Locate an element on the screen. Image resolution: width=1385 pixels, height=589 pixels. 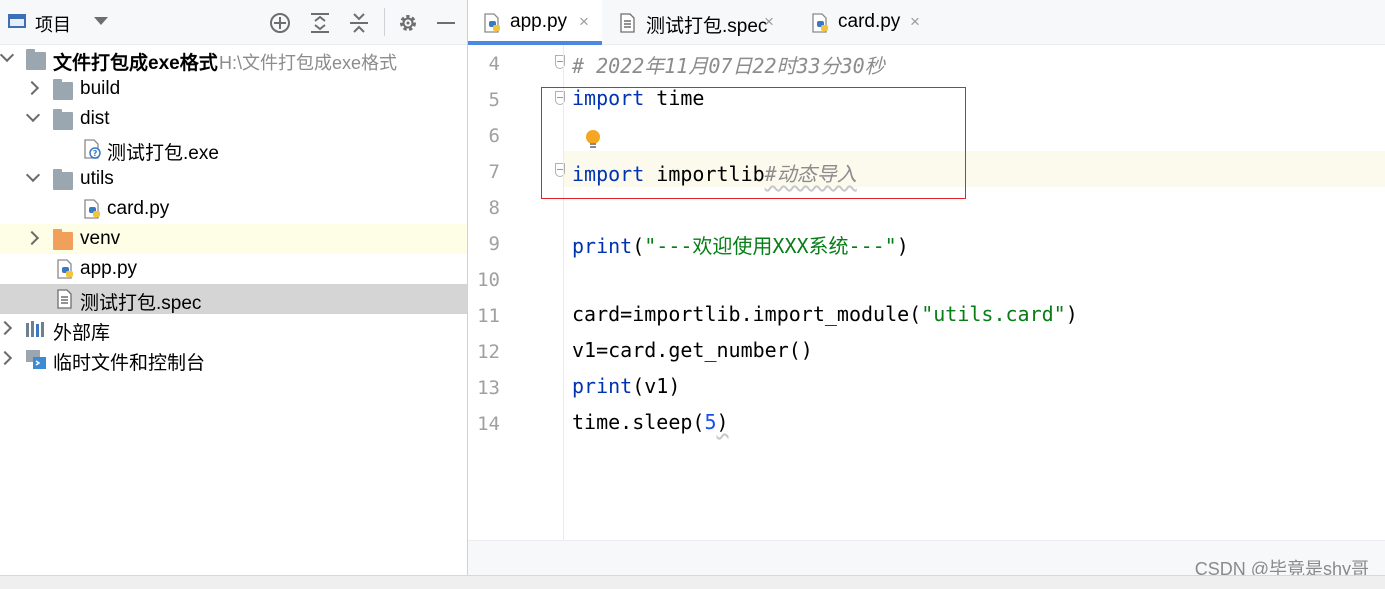
line-number: 10 is located at coordinates (488, 280).